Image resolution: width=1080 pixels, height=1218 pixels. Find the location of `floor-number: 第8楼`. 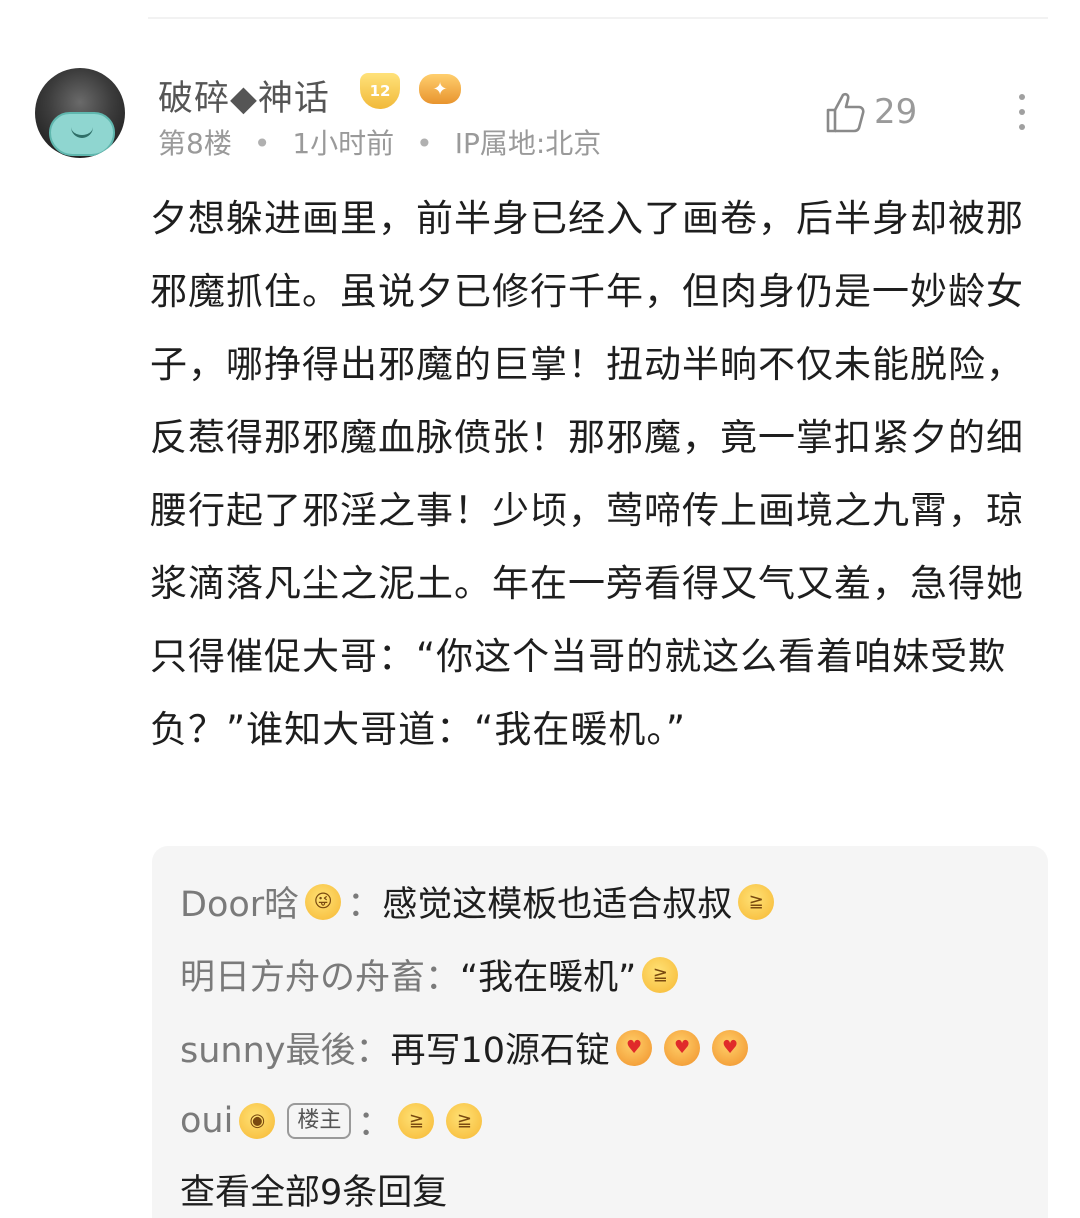

floor-number: 第8楼 is located at coordinates (195, 143).